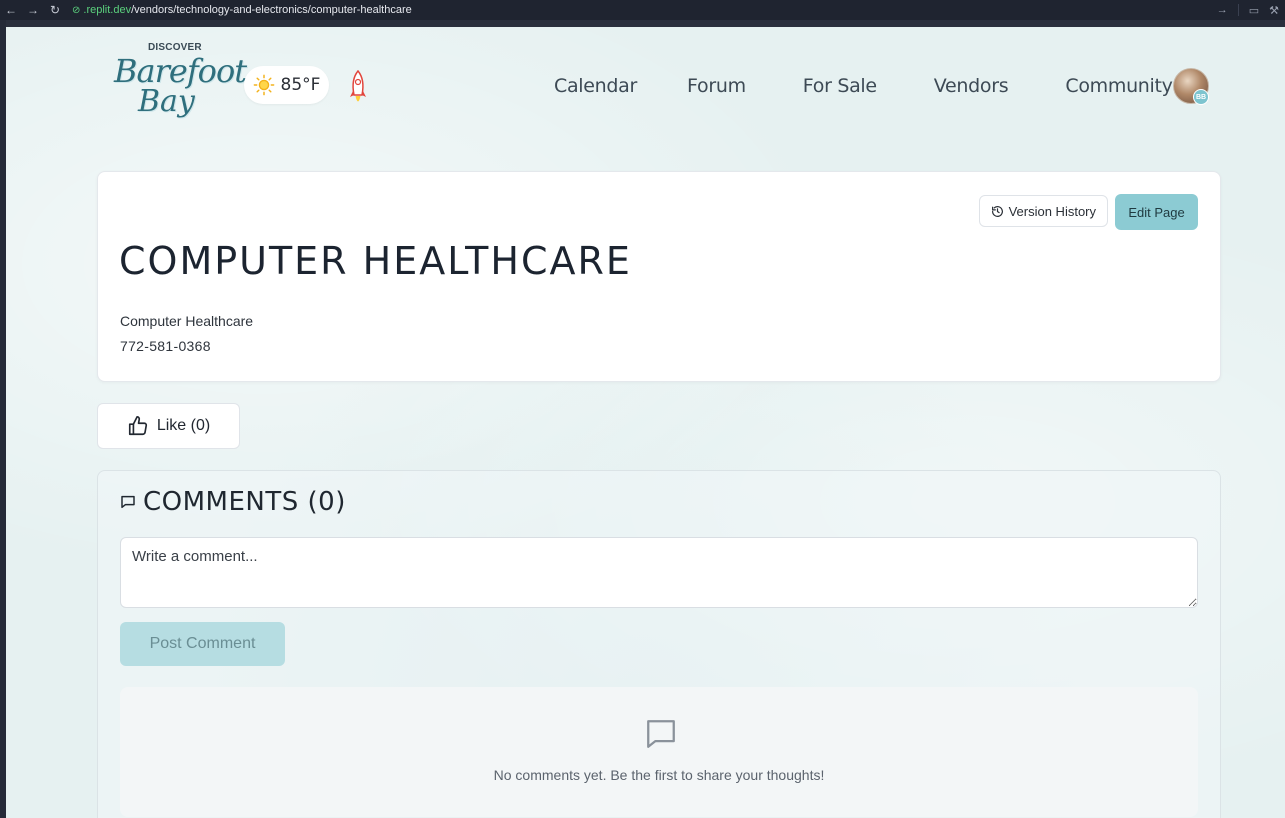 The image size is (1285, 818). Describe the element at coordinates (183, 425) in the screenshot. I see `like-label: Like (0)` at that location.